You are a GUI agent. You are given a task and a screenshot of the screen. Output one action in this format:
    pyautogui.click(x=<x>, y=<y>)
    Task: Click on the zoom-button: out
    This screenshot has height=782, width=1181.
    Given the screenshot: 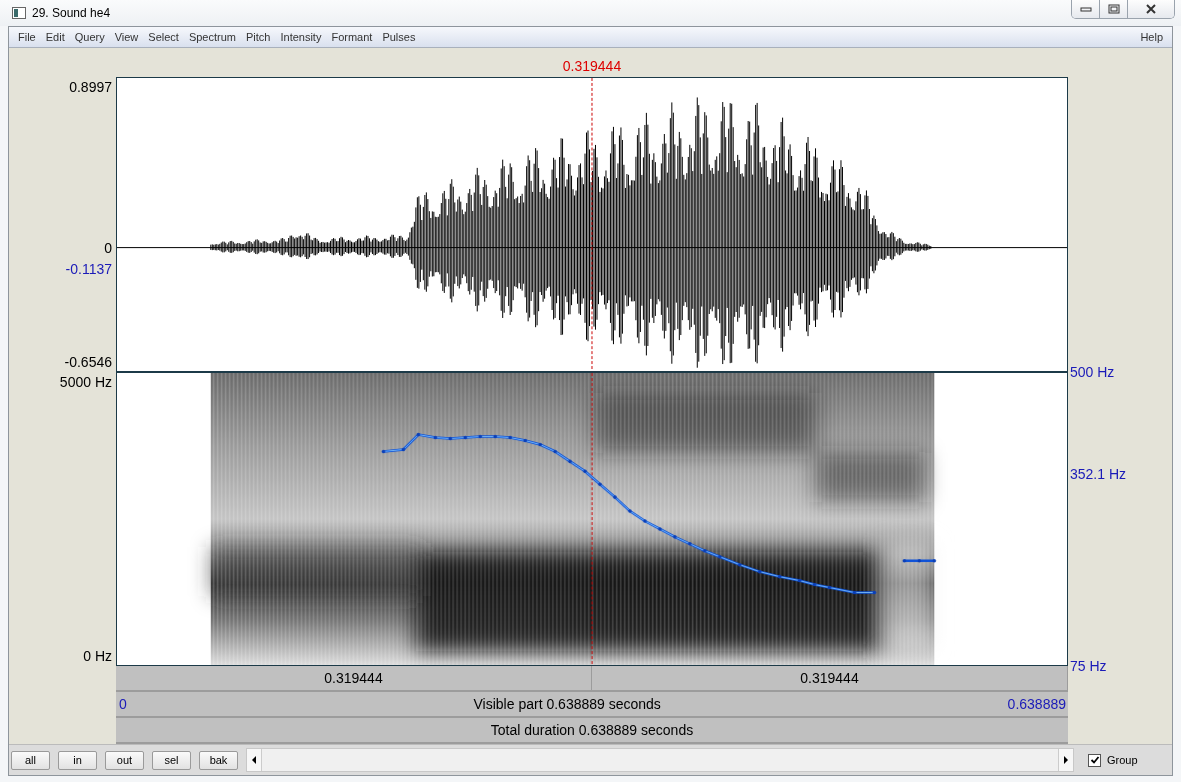 What is the action you would take?
    pyautogui.click(x=124, y=760)
    